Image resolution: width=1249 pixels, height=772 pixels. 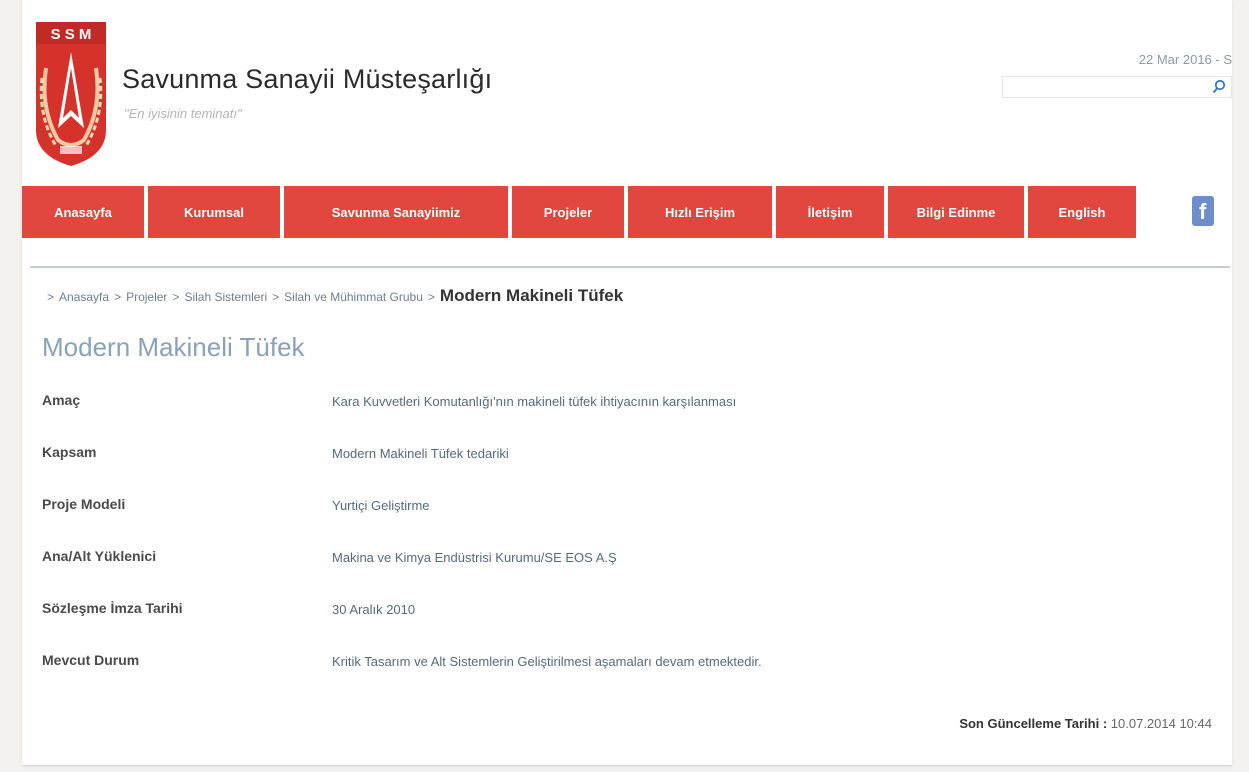 I want to click on nav-item-savunma-sanayiimiz: Savunma Sanayiimiz, so click(x=396, y=212).